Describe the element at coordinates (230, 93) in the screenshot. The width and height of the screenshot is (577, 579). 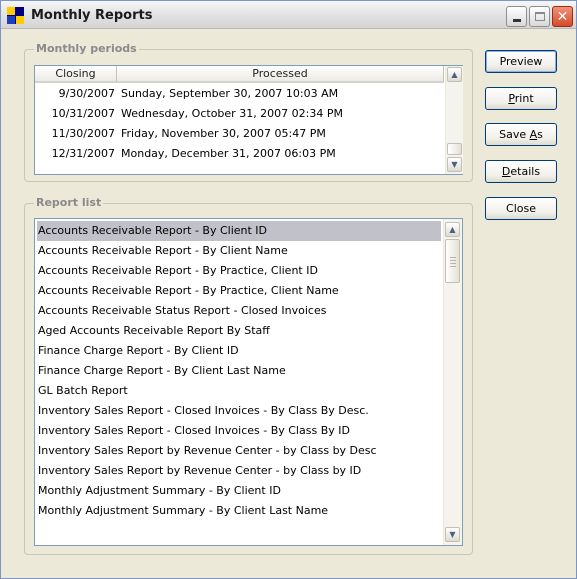
I see `period-processed: Sunday, September 30, 2007 10:03 AM` at that location.